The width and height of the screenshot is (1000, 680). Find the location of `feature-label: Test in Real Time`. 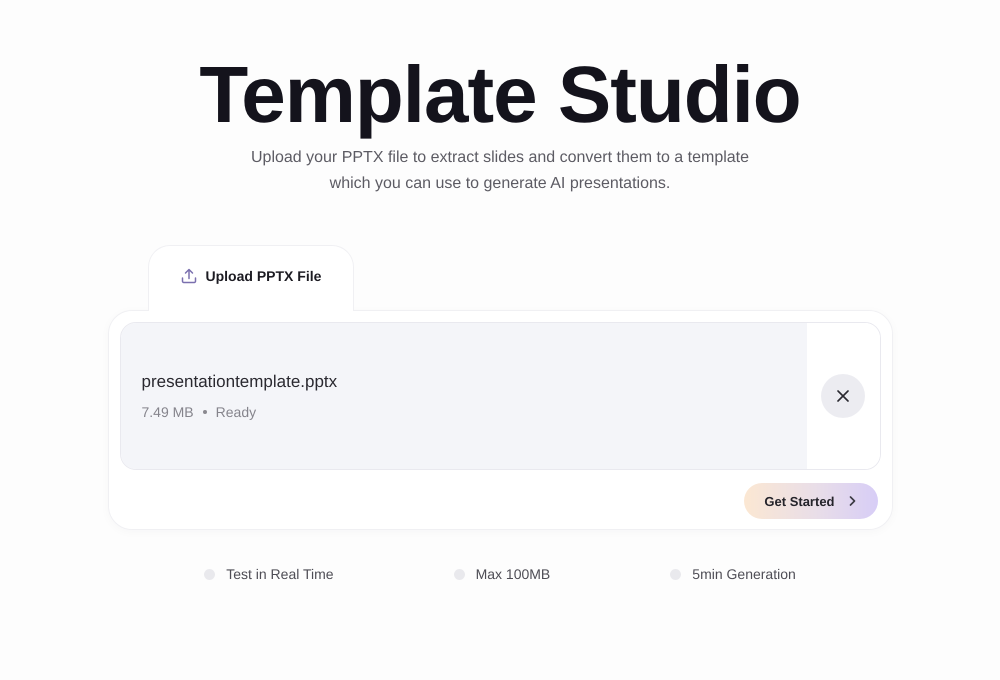

feature-label: Test in Real Time is located at coordinates (280, 574).